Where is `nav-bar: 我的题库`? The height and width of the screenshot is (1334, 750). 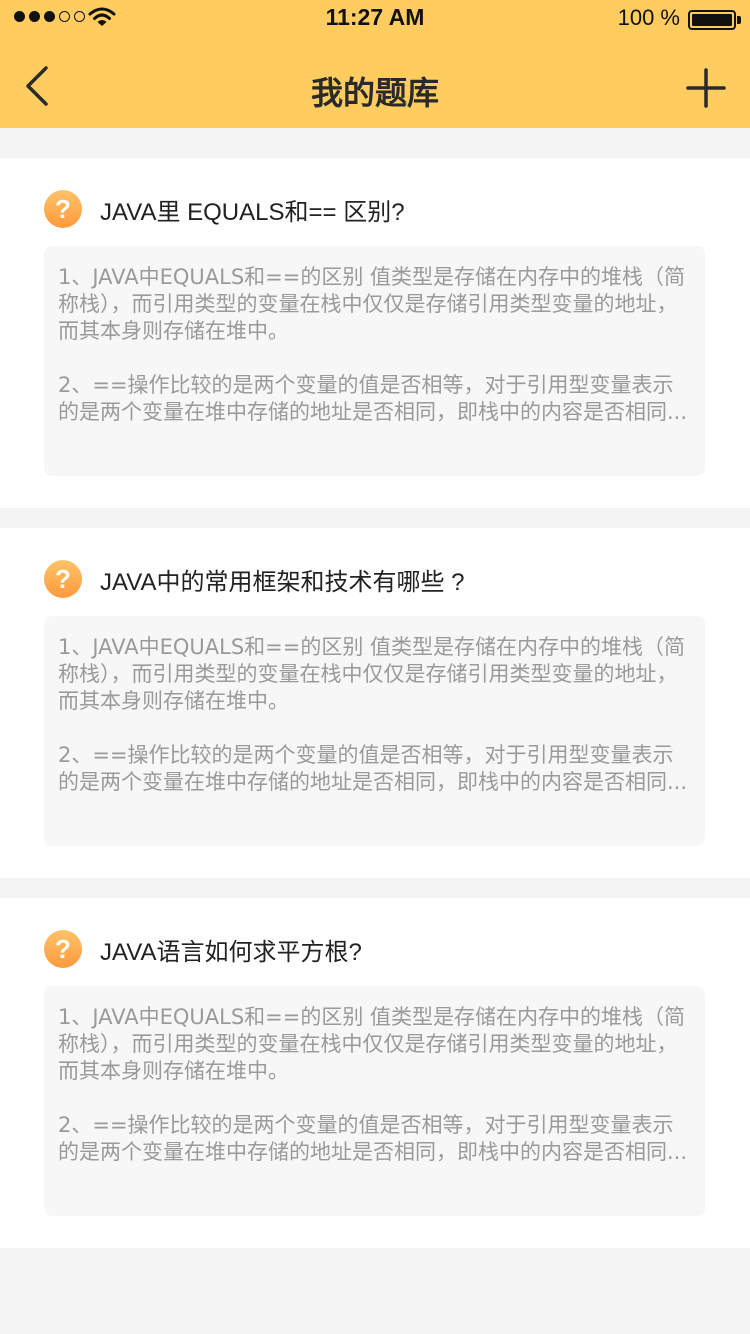 nav-bar: 我的题库 is located at coordinates (375, 84).